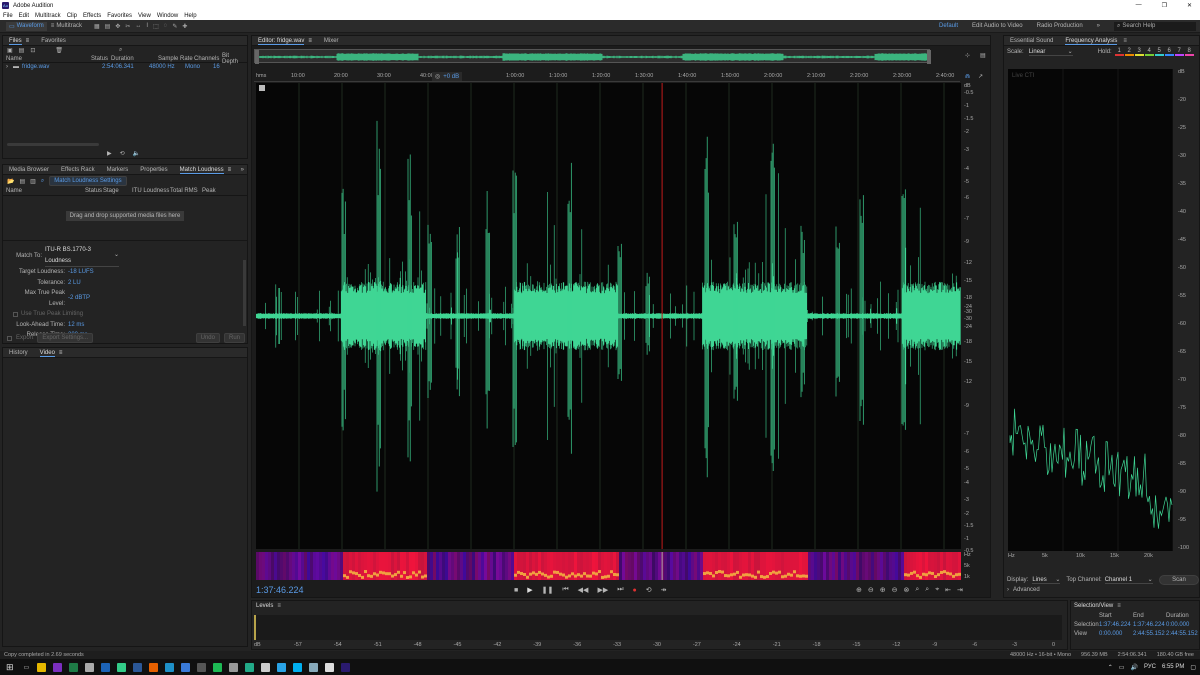 The image size is (1200, 675). What do you see at coordinates (516, 590) in the screenshot?
I see `stop-icon: ■` at bounding box center [516, 590].